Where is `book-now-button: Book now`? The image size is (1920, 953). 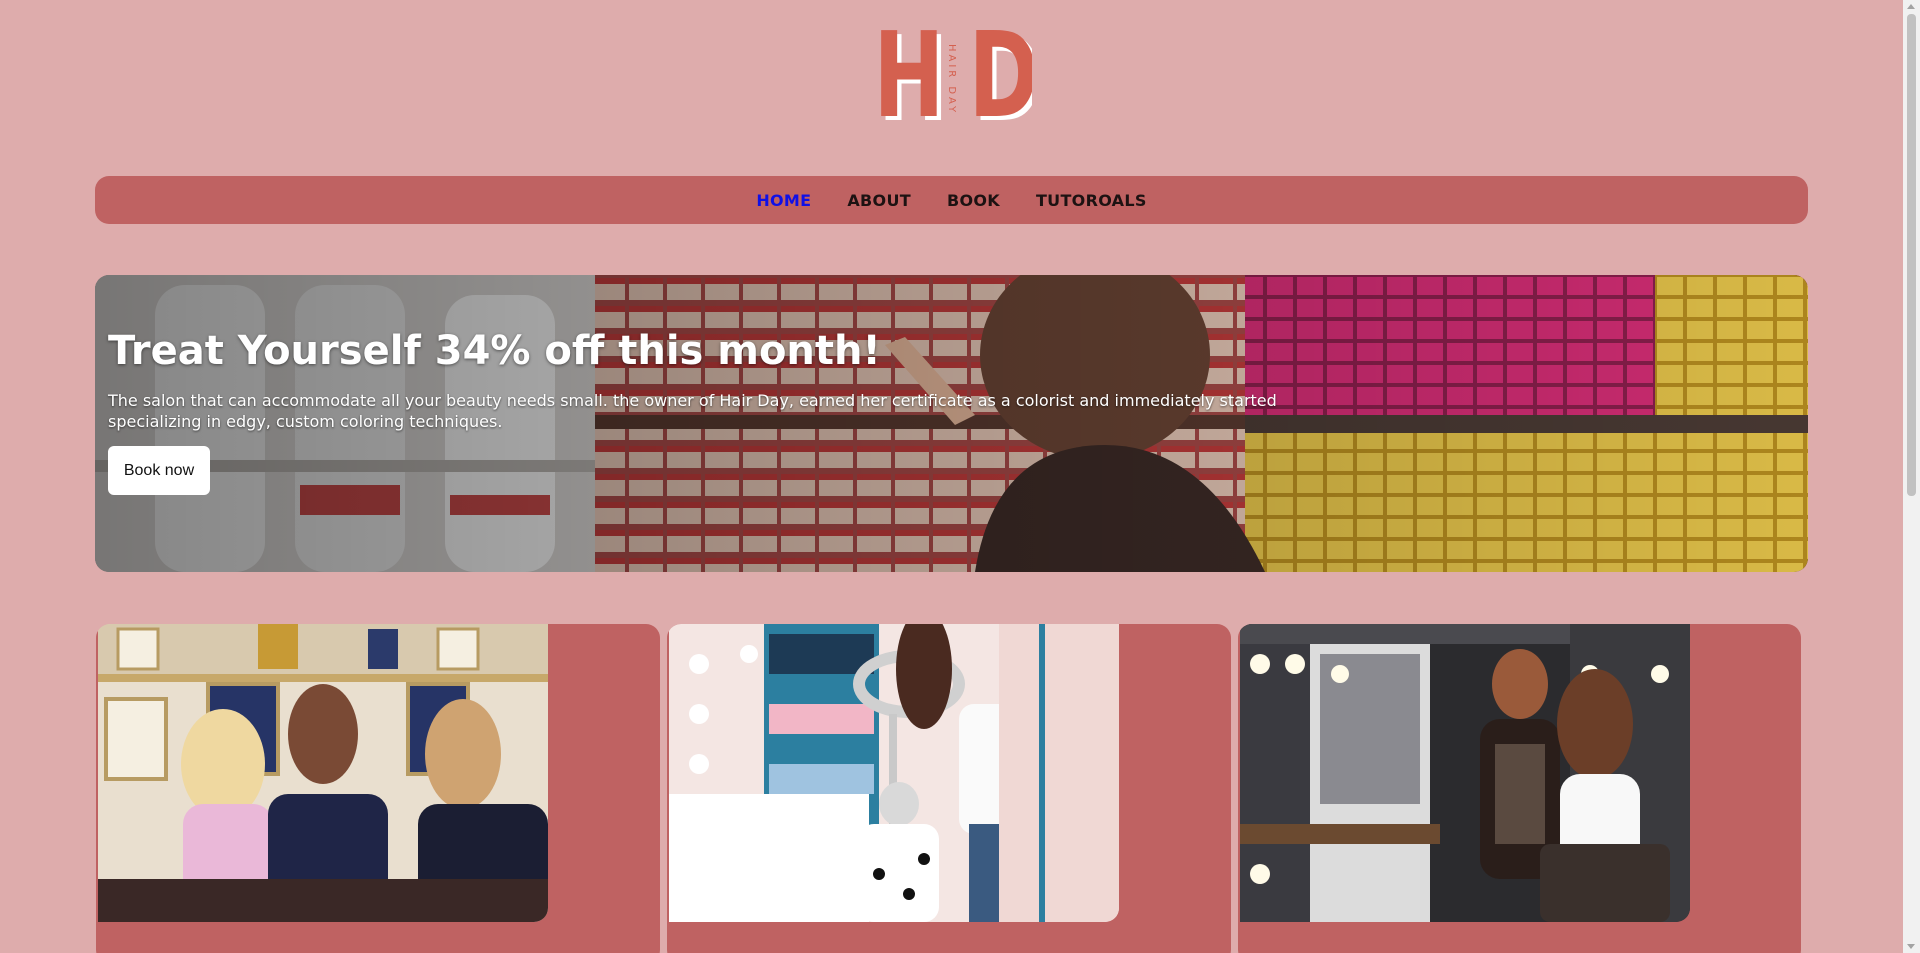
book-now-button: Book now is located at coordinates (159, 470).